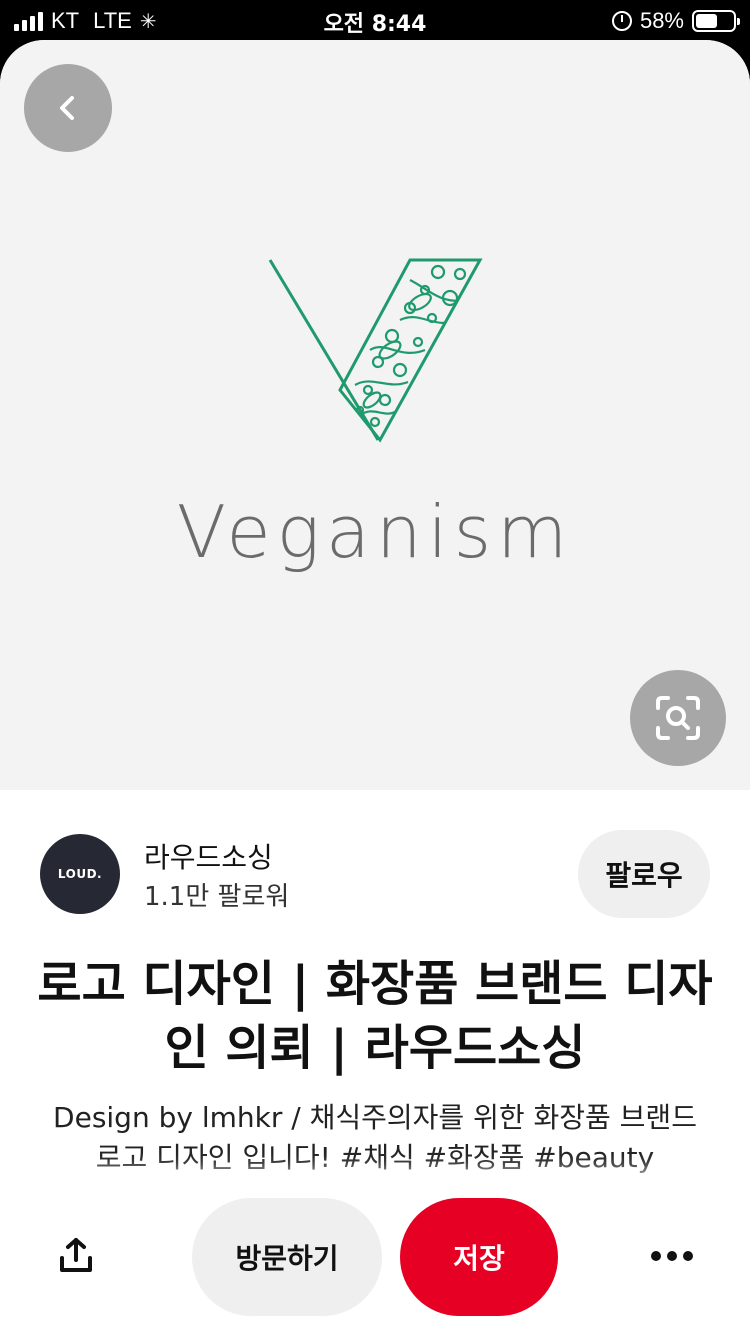  What do you see at coordinates (208, 856) in the screenshot?
I see `creator-name: 라우드소싱` at bounding box center [208, 856].